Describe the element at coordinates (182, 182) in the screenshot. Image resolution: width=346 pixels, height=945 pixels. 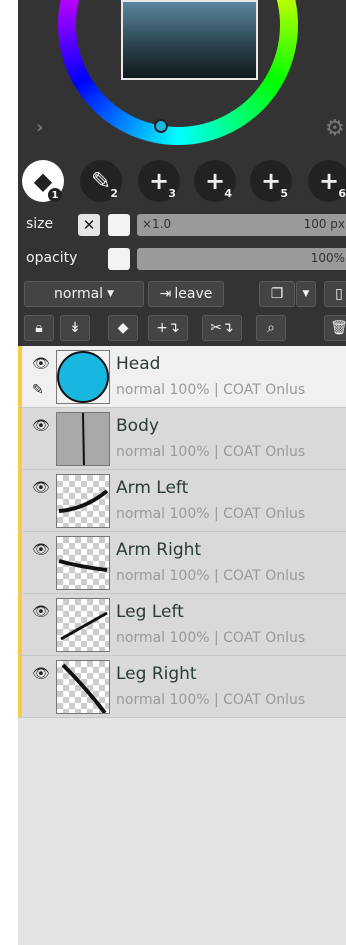
I see `brush-presets: ◆ 1 ✎ 2 + 3 + 4 + 5 + 6` at that location.